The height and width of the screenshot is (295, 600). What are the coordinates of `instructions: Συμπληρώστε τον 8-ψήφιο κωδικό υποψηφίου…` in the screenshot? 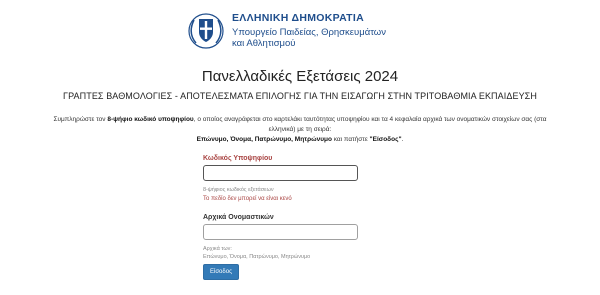 It's located at (300, 130).